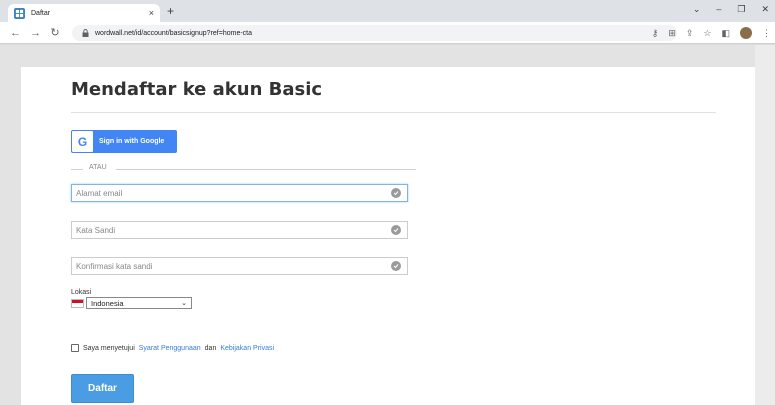  I want to click on email-input, so click(233, 193).